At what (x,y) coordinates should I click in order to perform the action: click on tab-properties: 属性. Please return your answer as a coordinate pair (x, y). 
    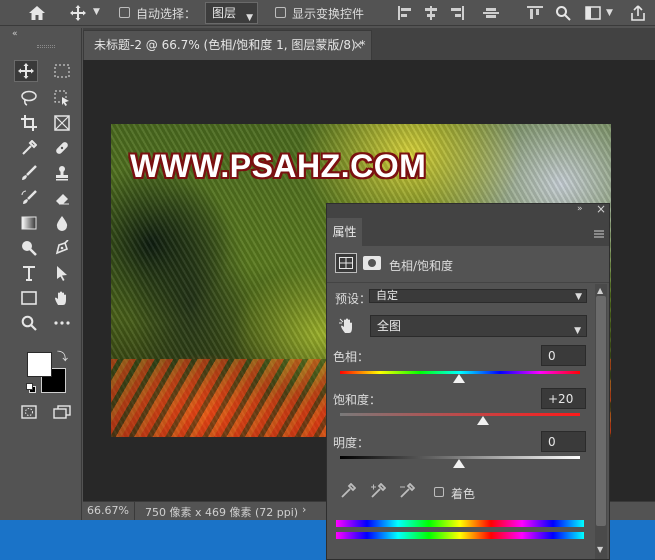
    Looking at the image, I should click on (344, 232).